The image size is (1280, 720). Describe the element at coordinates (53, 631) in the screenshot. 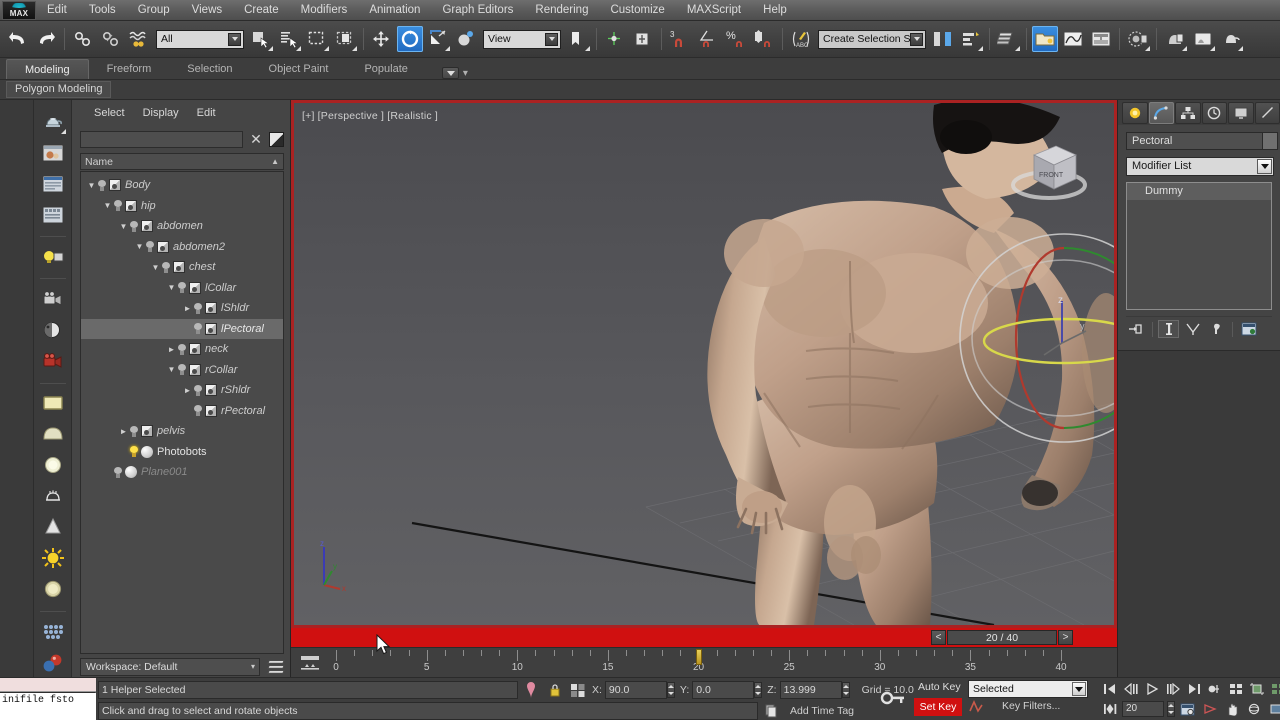

I see `array-icon` at that location.